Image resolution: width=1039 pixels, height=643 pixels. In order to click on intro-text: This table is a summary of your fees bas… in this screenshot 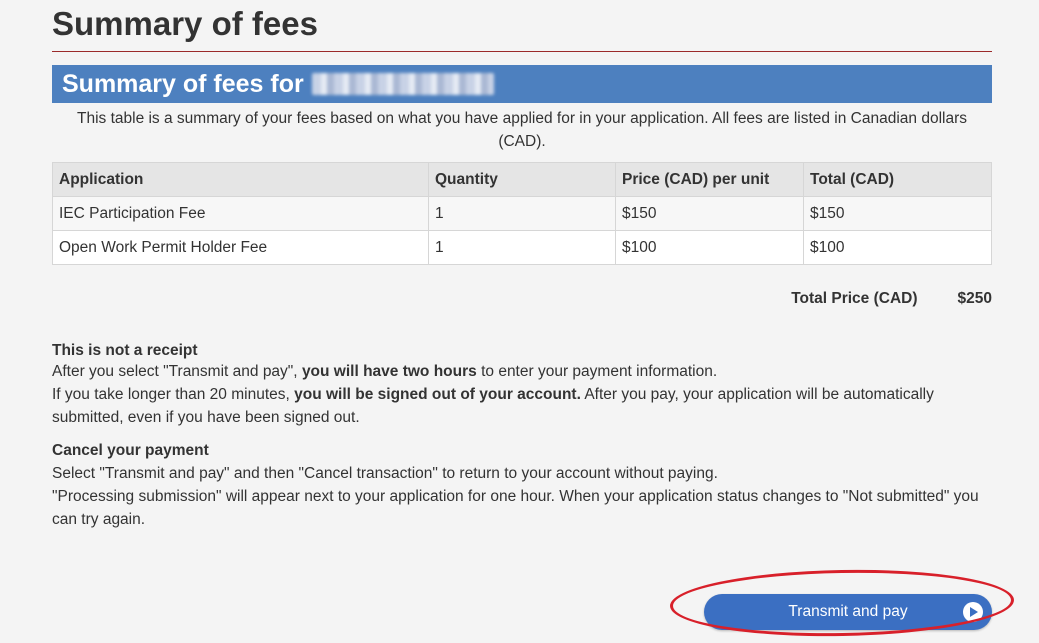, I will do `click(522, 130)`.